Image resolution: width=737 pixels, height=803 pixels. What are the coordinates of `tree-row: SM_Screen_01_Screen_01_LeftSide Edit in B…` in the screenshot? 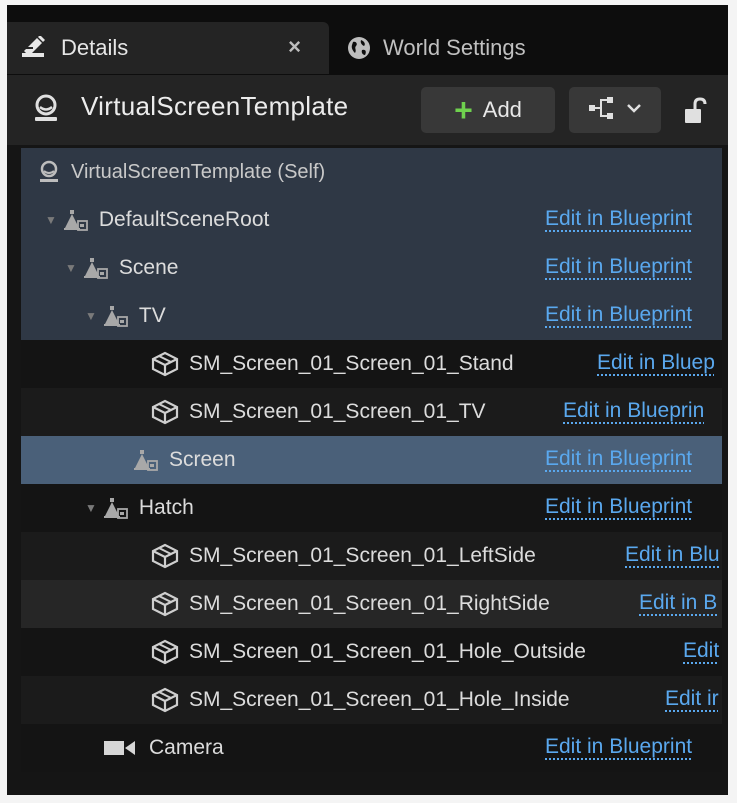 It's located at (371, 556).